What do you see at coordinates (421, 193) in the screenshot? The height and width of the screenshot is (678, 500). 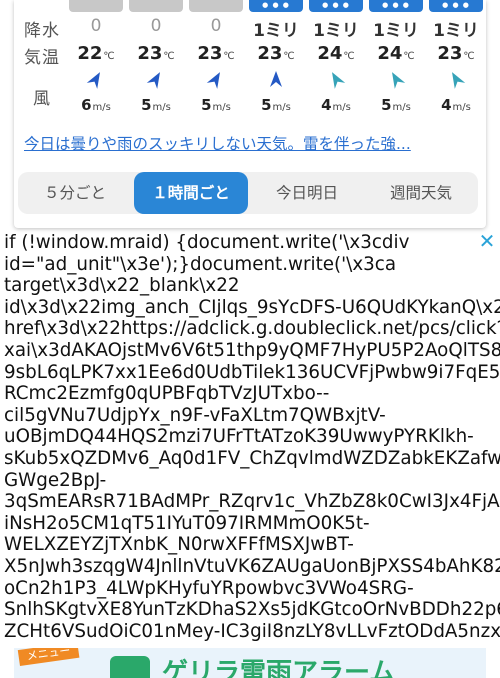 I see `tab-weekly: 週間天気` at bounding box center [421, 193].